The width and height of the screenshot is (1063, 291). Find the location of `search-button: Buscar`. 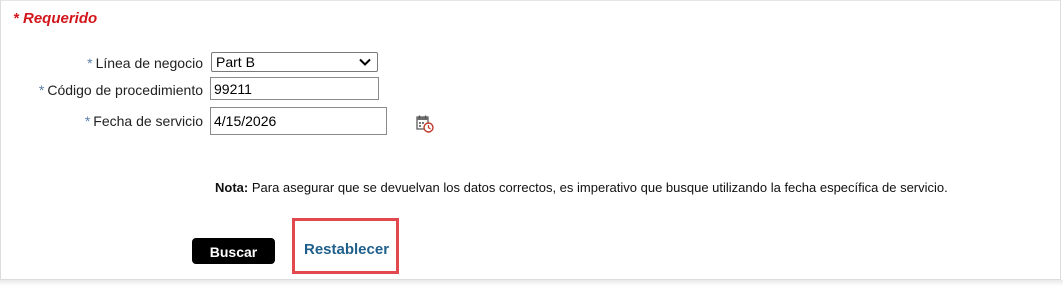

search-button: Buscar is located at coordinates (233, 251).